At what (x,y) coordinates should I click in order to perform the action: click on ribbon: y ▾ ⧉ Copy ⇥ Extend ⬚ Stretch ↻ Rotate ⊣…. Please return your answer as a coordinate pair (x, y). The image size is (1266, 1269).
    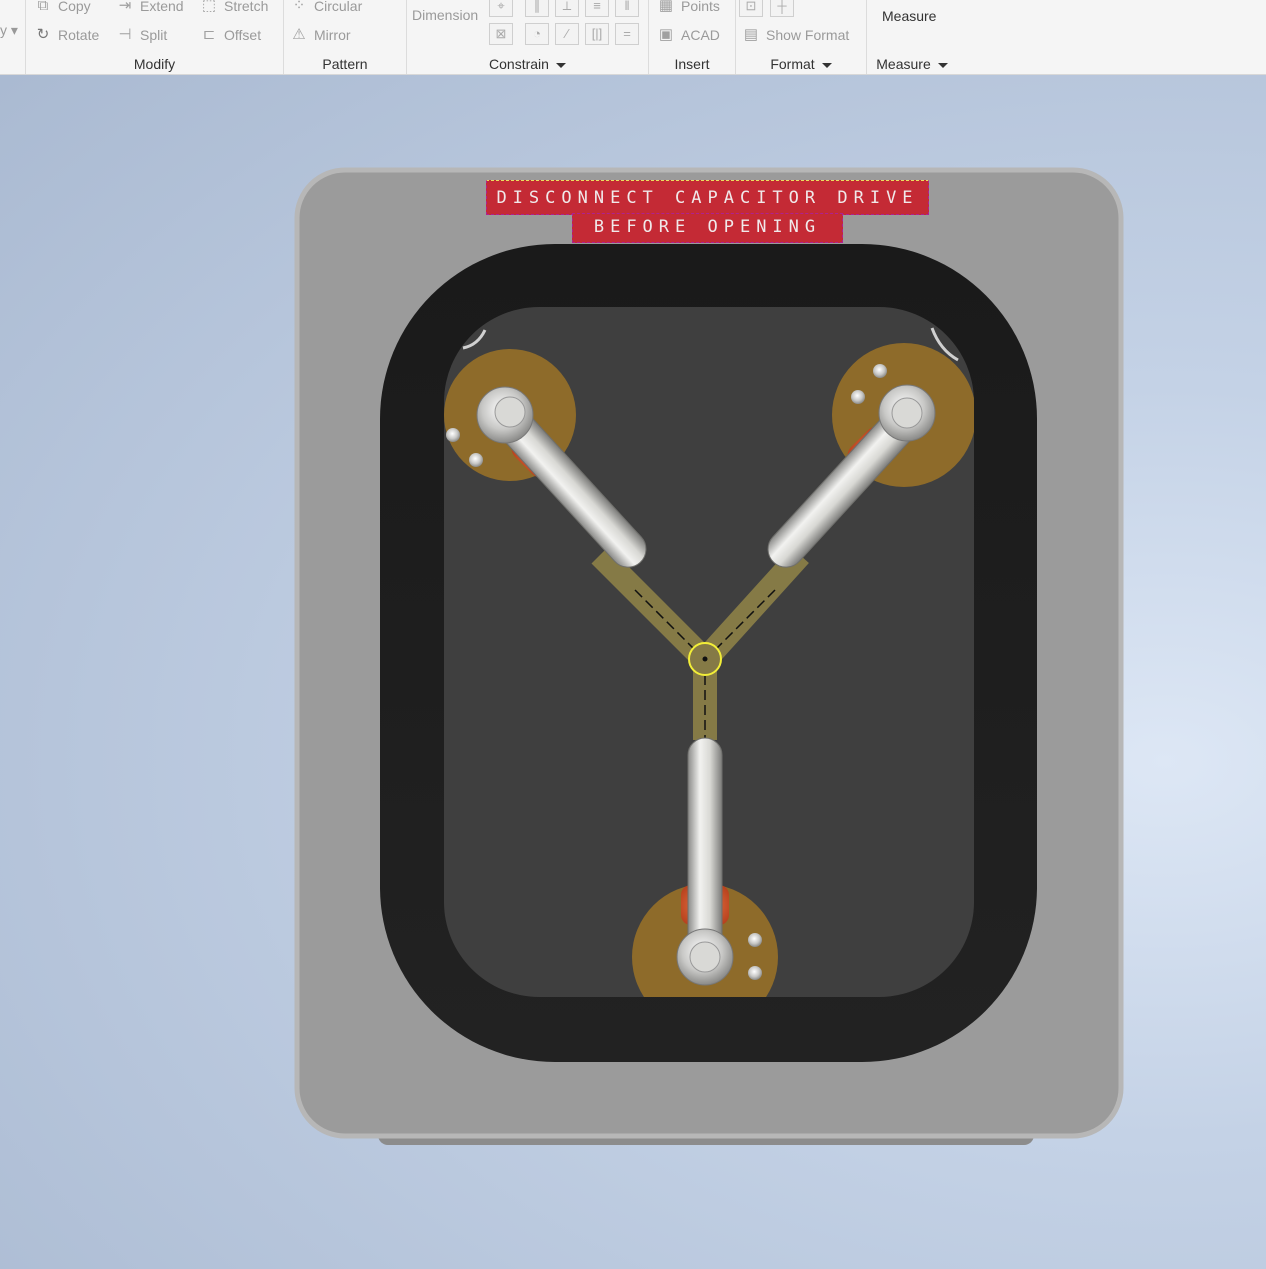
    Looking at the image, I should click on (633, 37).